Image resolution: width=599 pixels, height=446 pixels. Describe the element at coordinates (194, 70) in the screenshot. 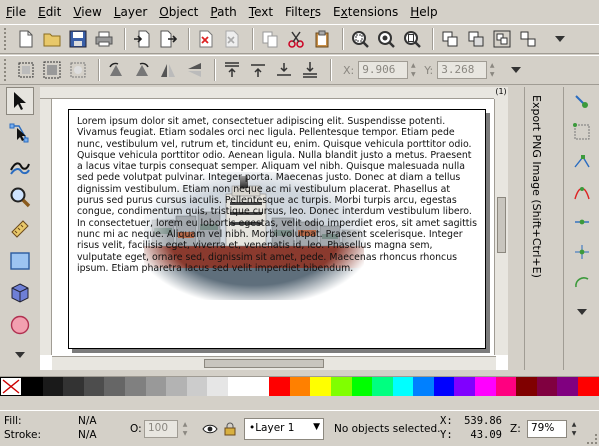

I see `flip-vertical-button` at that location.